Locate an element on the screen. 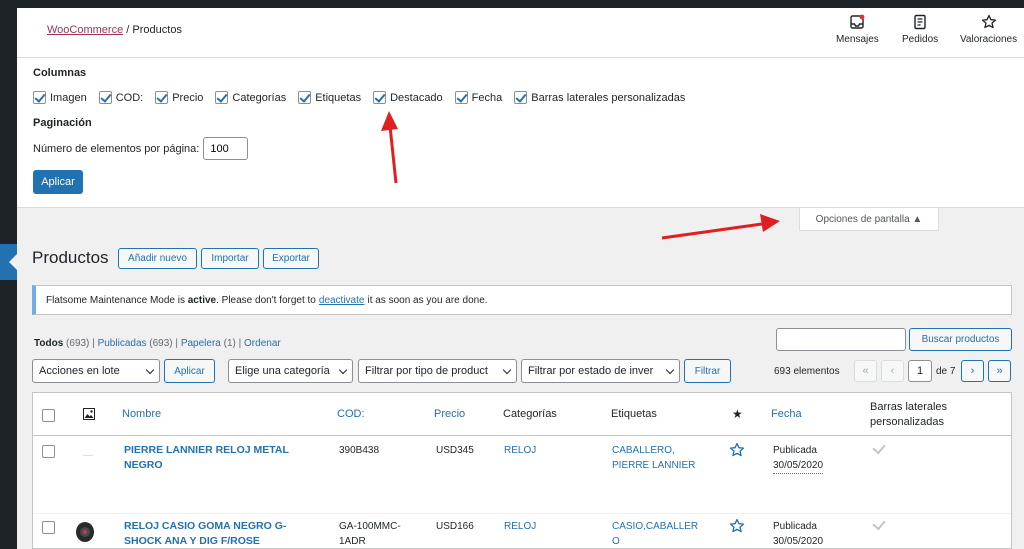 The height and width of the screenshot is (549, 1024). column-toggle-tags: Etiquetas is located at coordinates (329, 97).